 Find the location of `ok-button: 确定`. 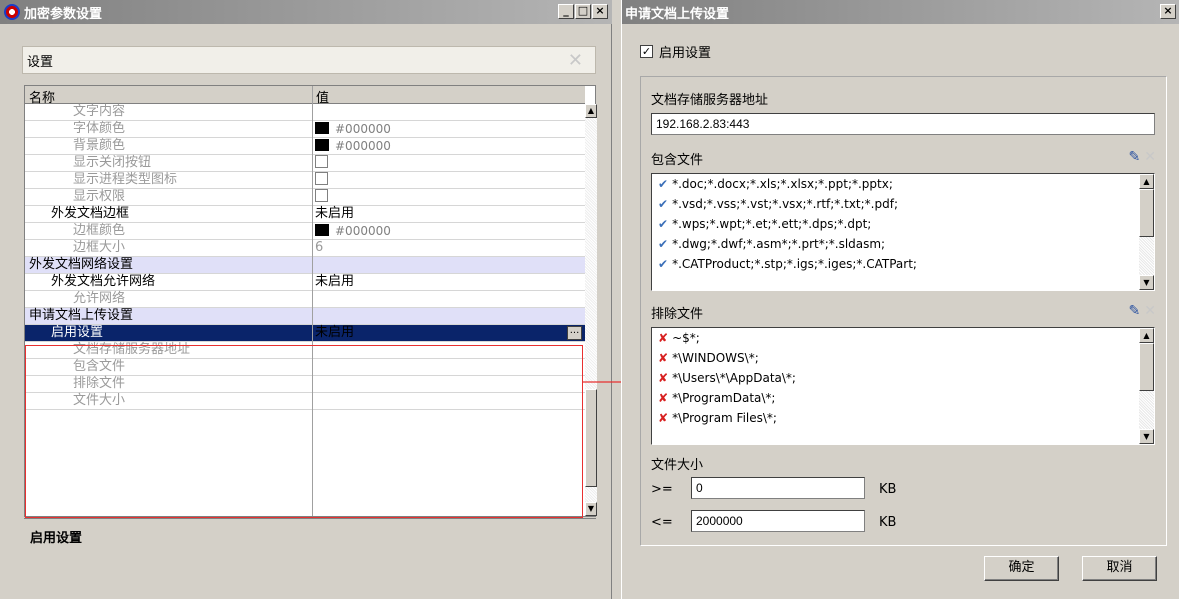

ok-button: 确定 is located at coordinates (1021, 568).